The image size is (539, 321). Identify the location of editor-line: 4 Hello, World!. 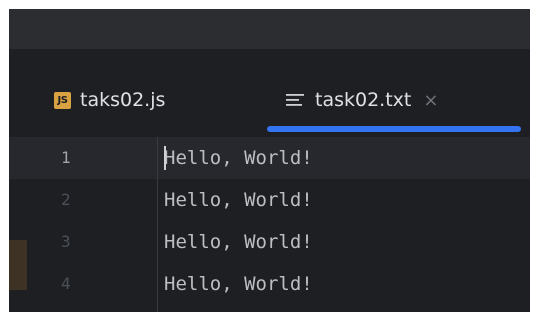
(269, 284).